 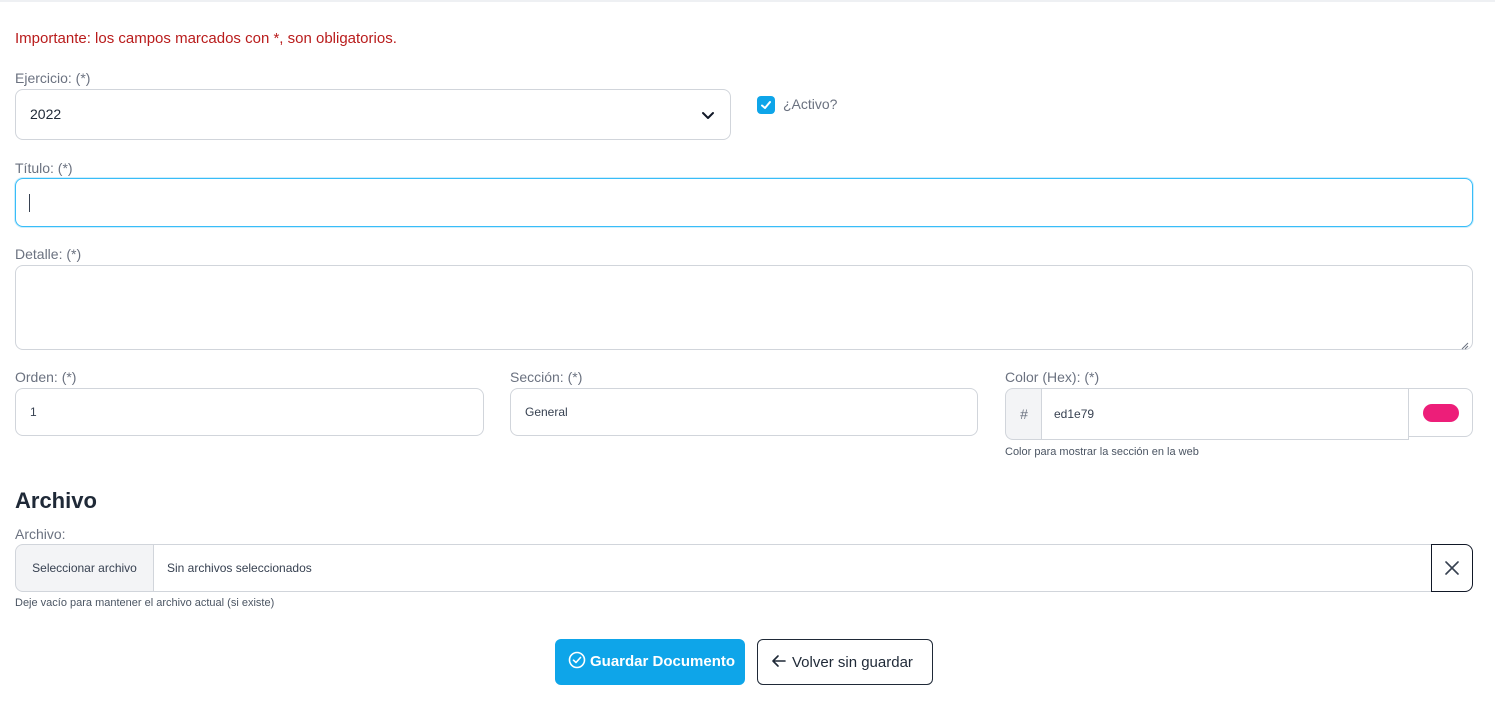 What do you see at coordinates (546, 412) in the screenshot?
I see `seccion-value: General` at bounding box center [546, 412].